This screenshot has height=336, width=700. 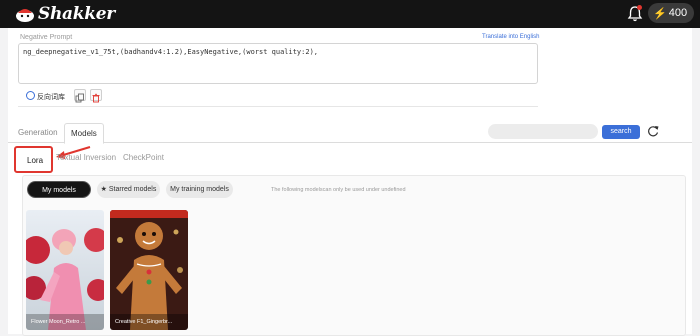 I want to click on subtab-textual-inversion: Textual Inversion, so click(x=86, y=157).